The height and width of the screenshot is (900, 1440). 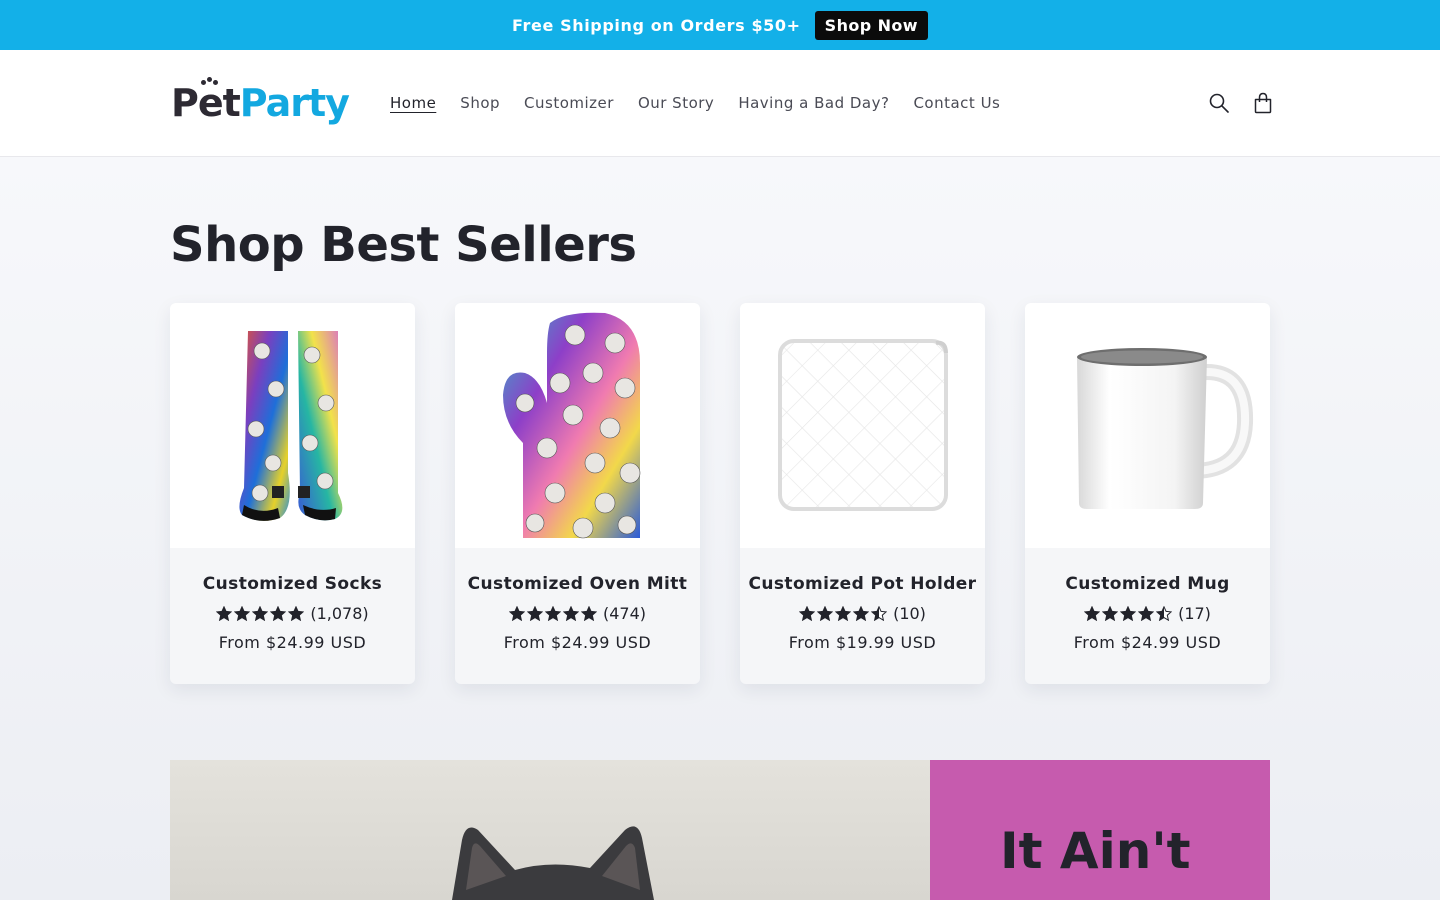 What do you see at coordinates (209, 82) in the screenshot?
I see `paw-icon` at bounding box center [209, 82].